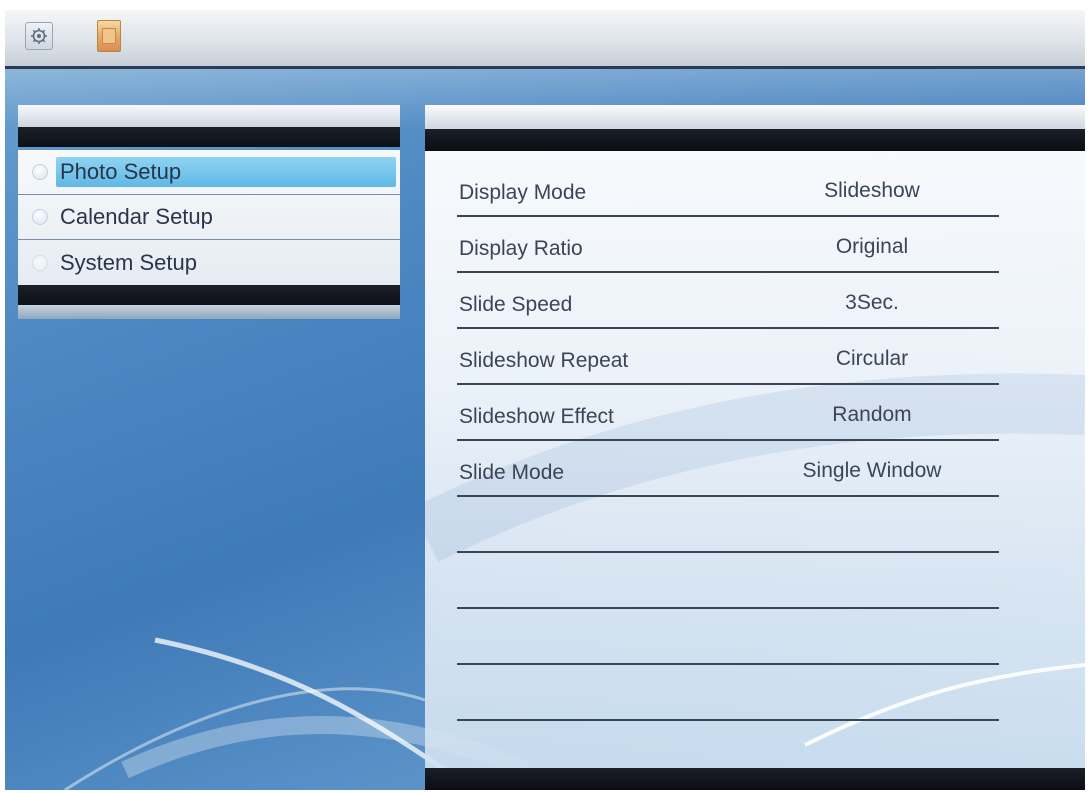 This screenshot has height=793, width=1089. I want to click on setting-name: Slideshow Effect, so click(536, 416).